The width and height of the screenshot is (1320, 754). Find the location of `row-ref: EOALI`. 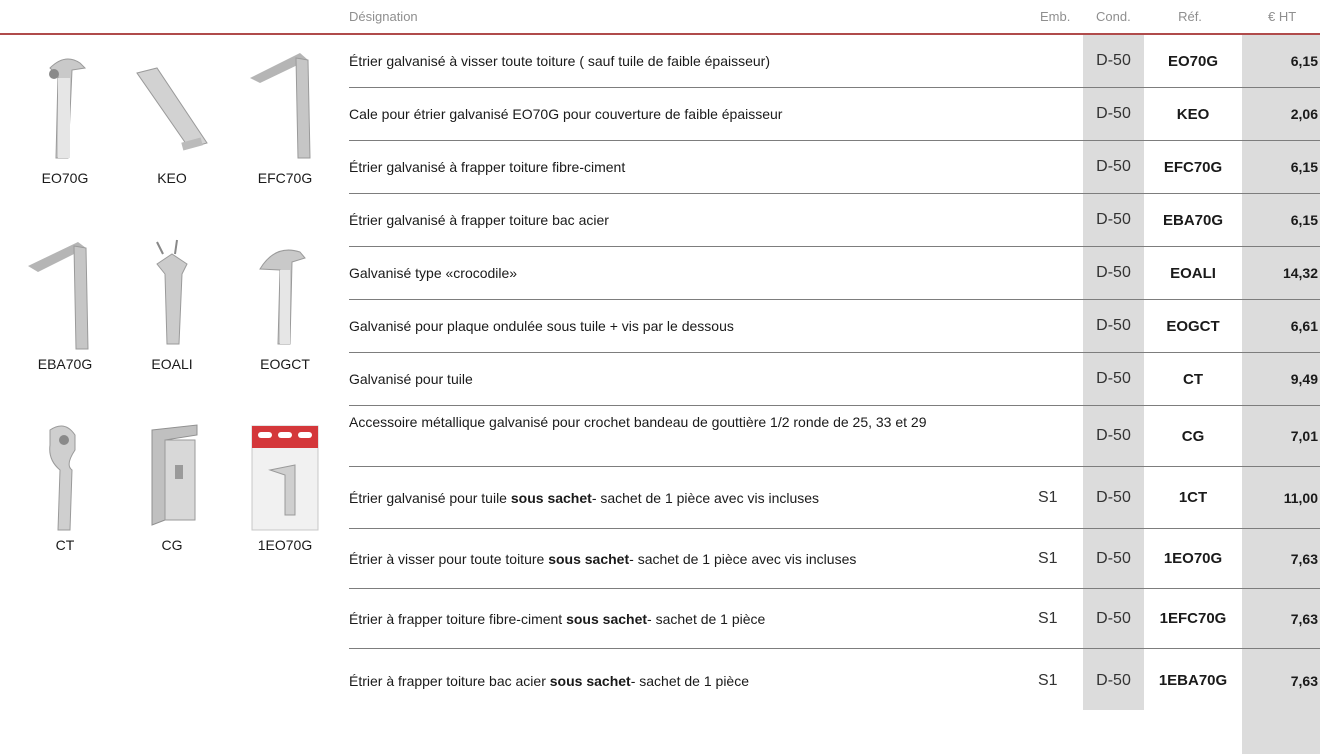

row-ref: EOALI is located at coordinates (1193, 273).